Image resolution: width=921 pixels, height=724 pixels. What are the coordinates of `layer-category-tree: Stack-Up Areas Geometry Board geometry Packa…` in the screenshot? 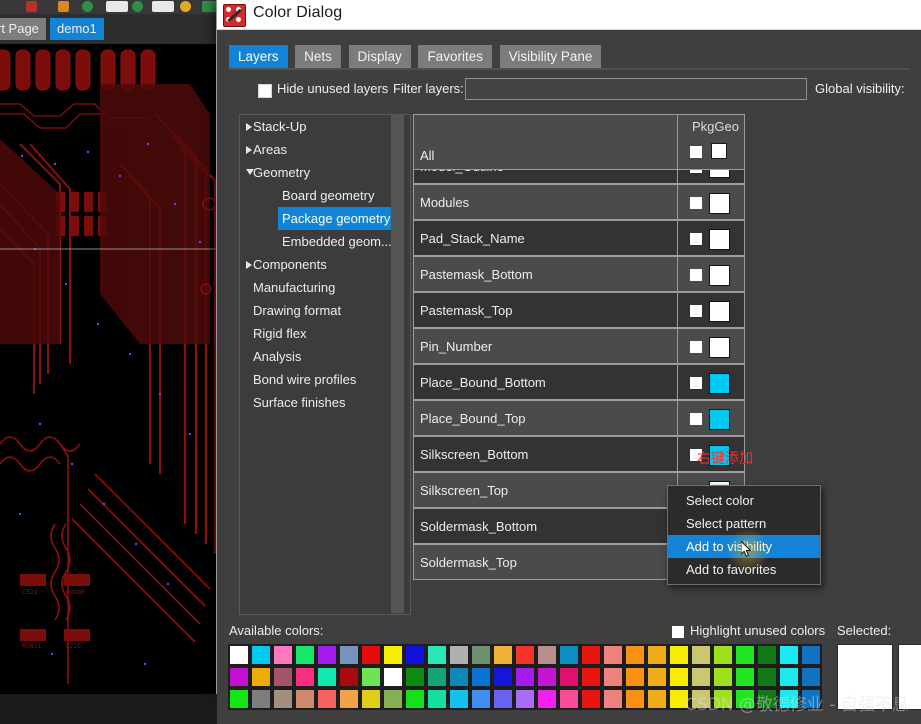 It's located at (325, 364).